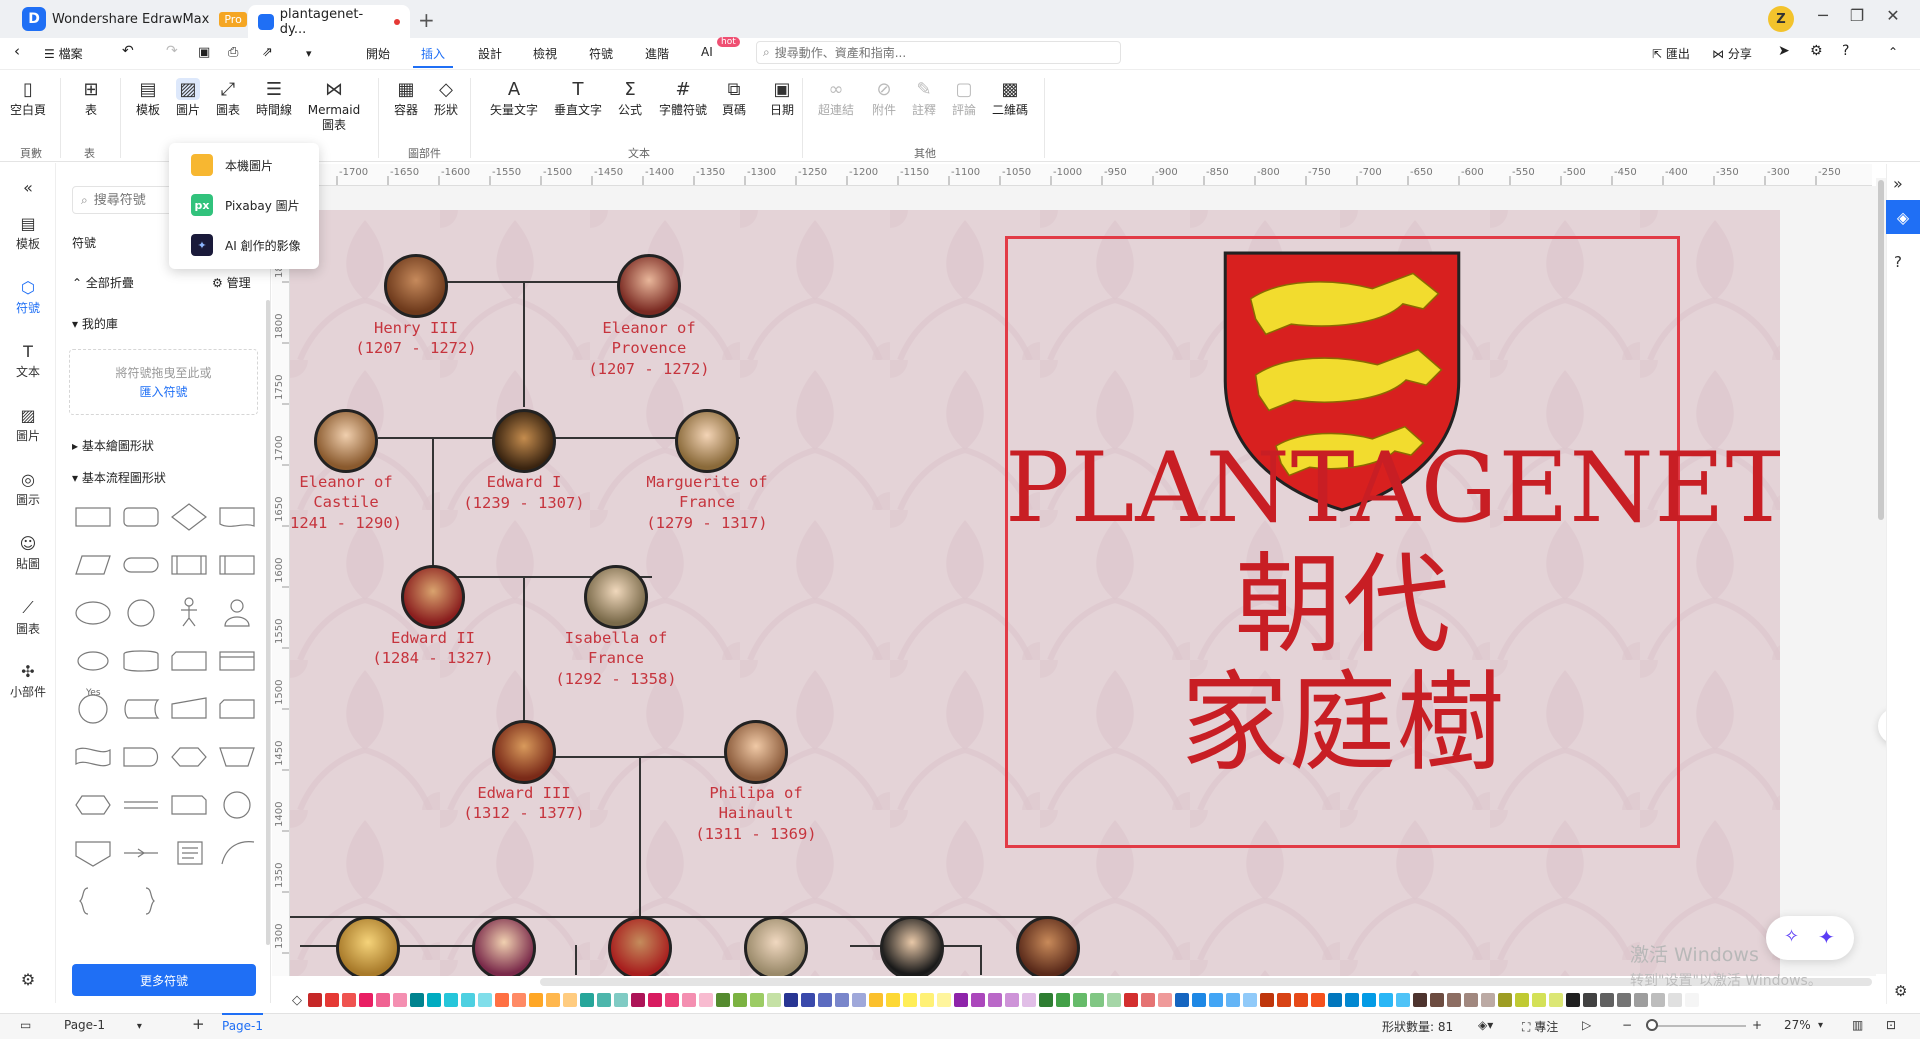 The height and width of the screenshot is (1039, 1920). I want to click on play-icon: ▷, so click(1586, 1025).